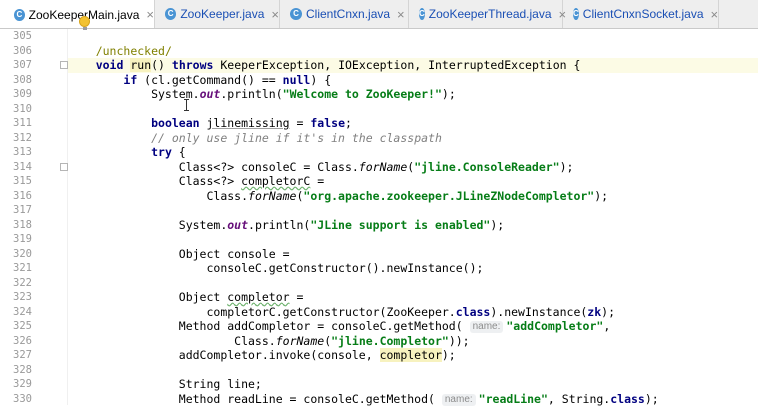  What do you see at coordinates (19, 109) in the screenshot?
I see `line-number: 310` at bounding box center [19, 109].